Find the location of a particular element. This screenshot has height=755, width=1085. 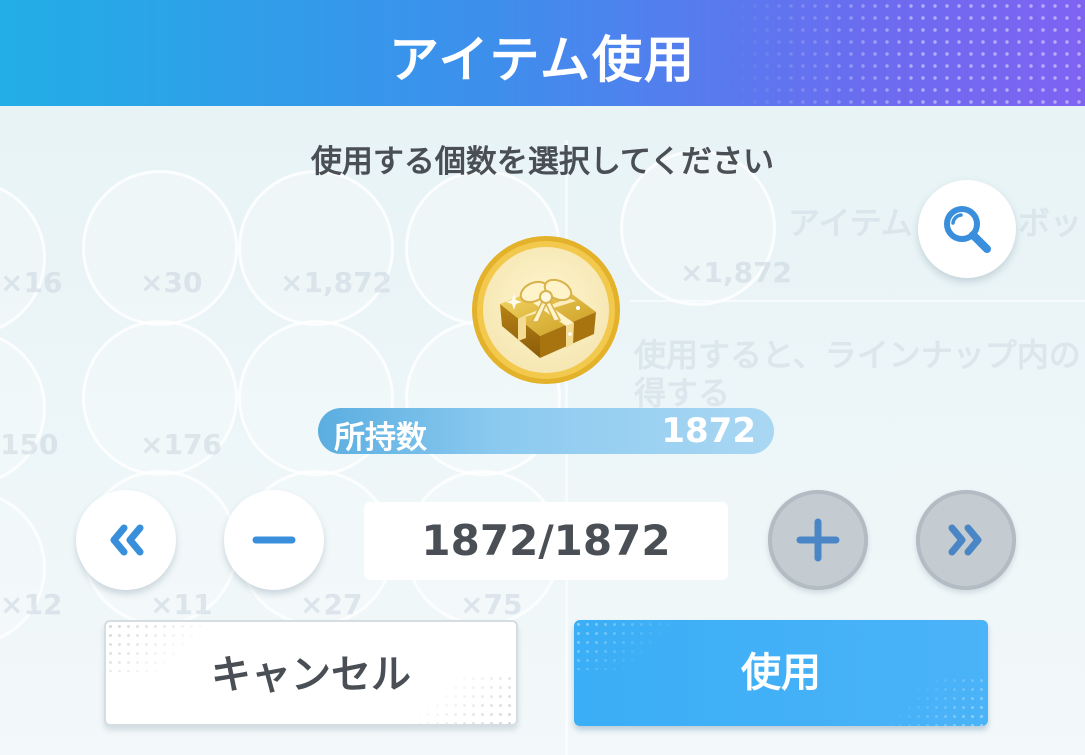

plus-icon is located at coordinates (818, 540).